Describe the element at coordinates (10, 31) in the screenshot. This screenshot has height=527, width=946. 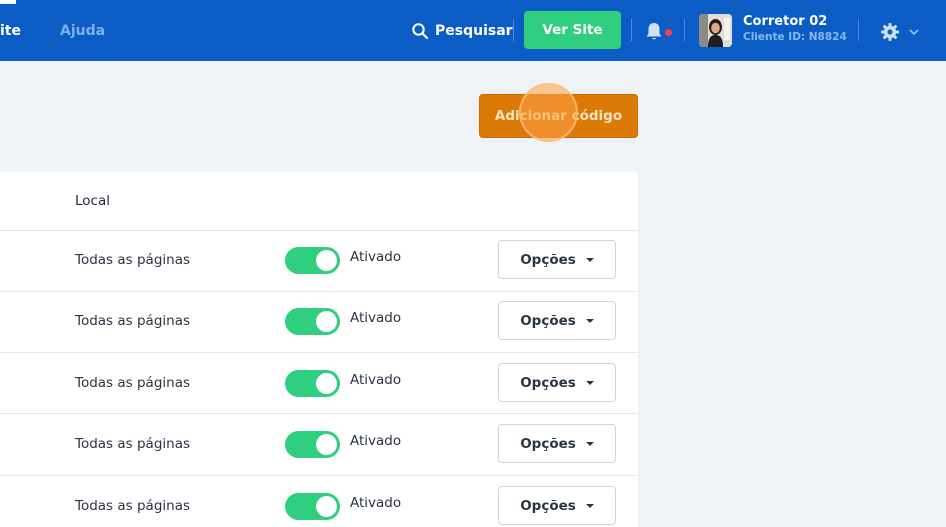
I see `nav-item-site: ite` at that location.